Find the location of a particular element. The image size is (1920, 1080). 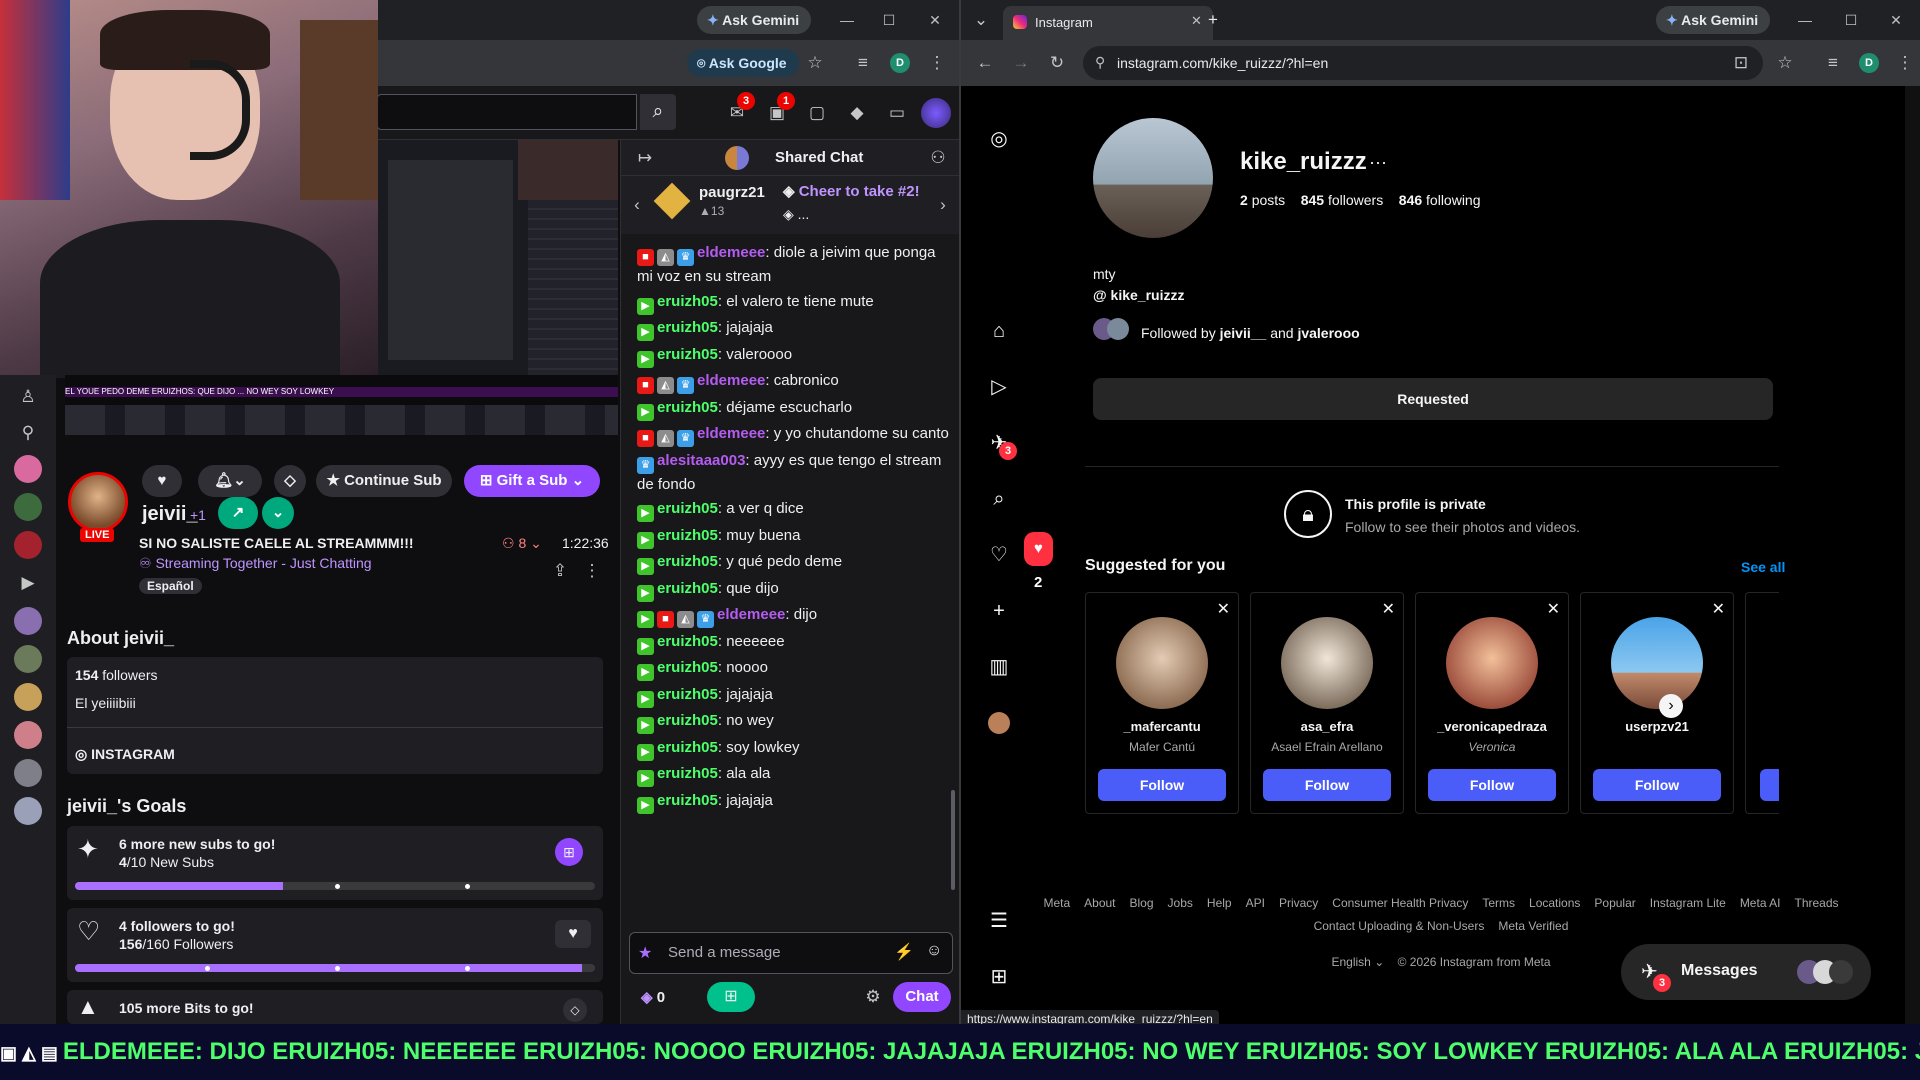

badge-icon: ◭ is located at coordinates (685, 619).